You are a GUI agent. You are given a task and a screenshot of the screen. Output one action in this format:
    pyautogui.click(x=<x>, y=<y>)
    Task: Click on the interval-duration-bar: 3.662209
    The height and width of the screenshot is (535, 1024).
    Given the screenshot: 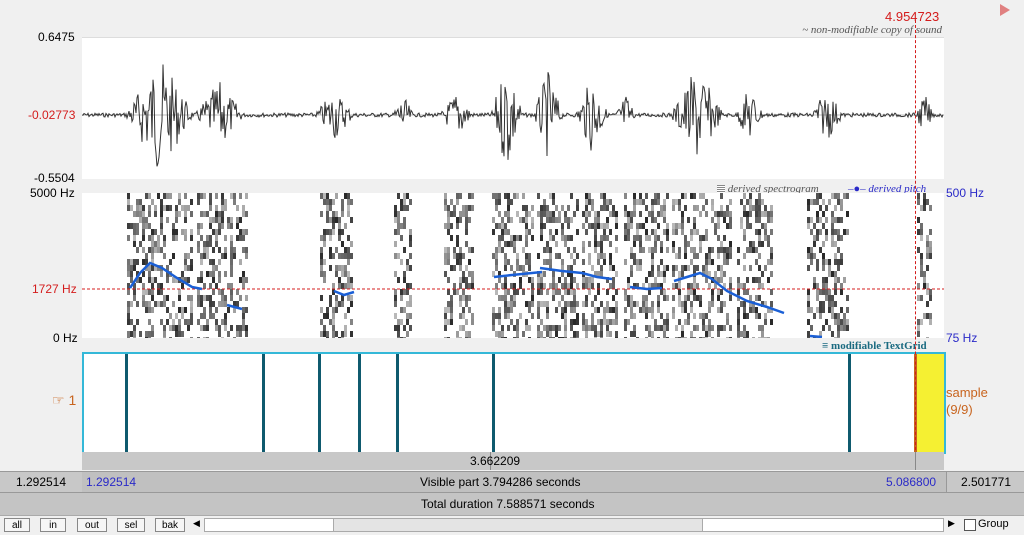 What is the action you would take?
    pyautogui.click(x=513, y=461)
    